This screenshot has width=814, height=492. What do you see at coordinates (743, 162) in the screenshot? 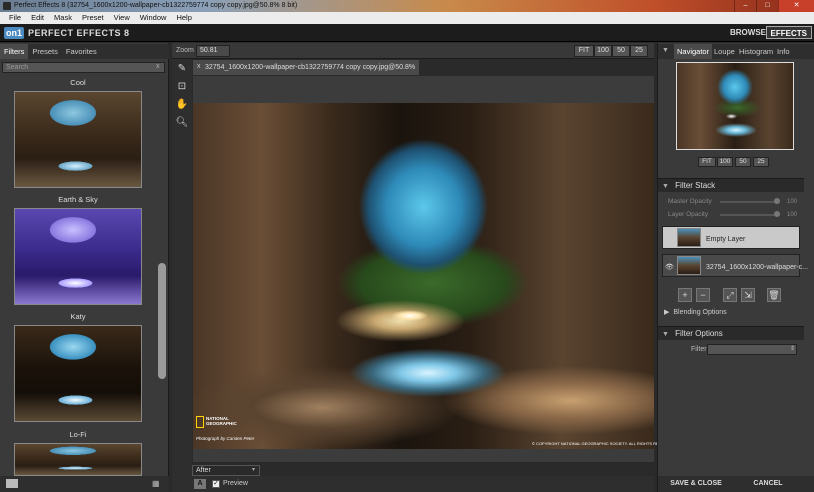
I see `nav-50-button: 50` at bounding box center [743, 162].